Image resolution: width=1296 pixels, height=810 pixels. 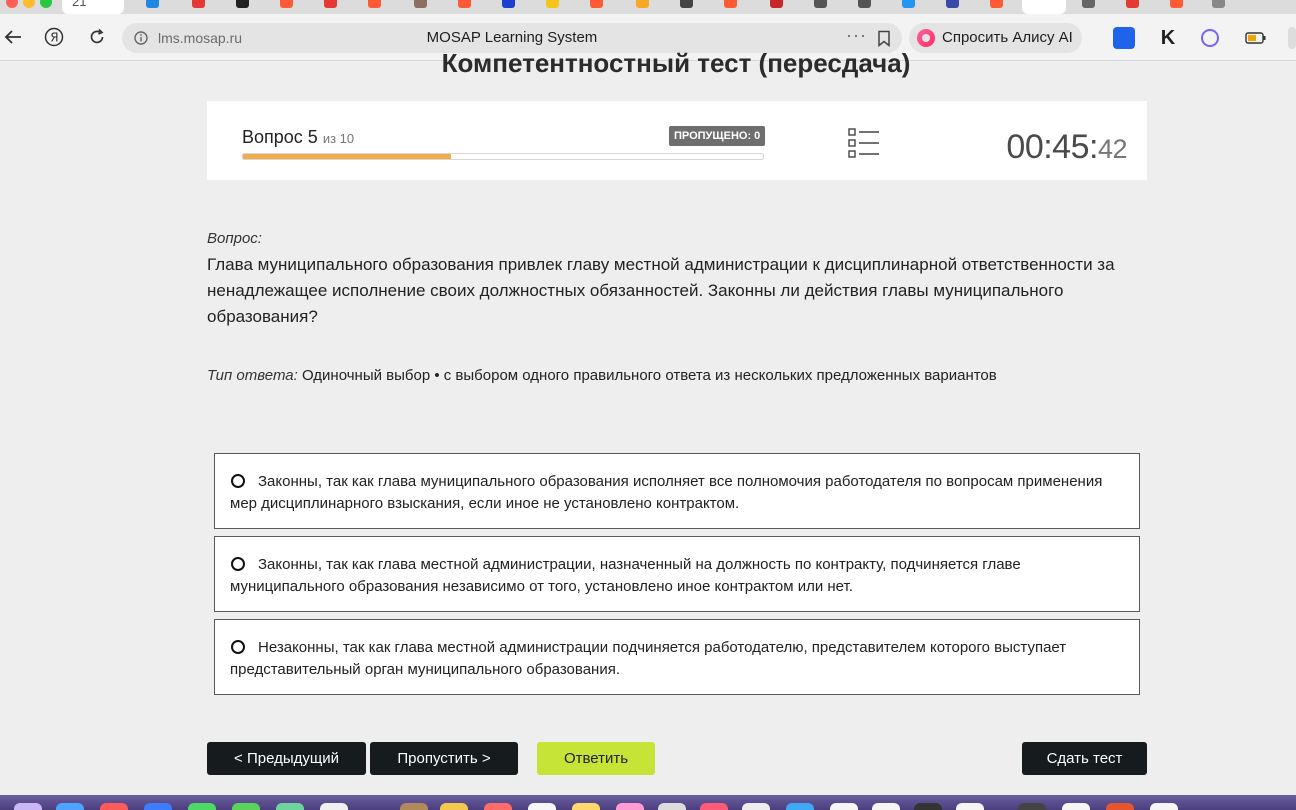 What do you see at coordinates (717, 136) in the screenshot?
I see `skipped-badge: ПРОПУЩЕНО: 0` at bounding box center [717, 136].